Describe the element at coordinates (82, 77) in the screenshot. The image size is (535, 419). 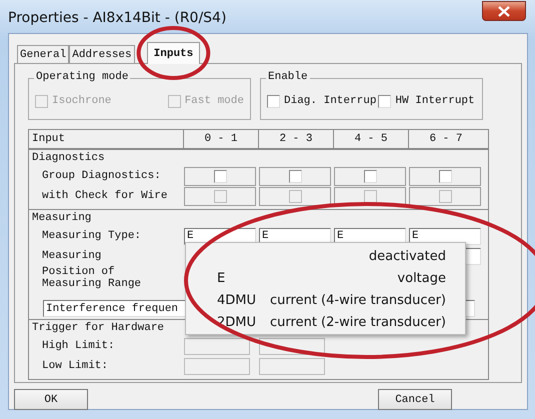
I see `group-title: Operating mode` at that location.